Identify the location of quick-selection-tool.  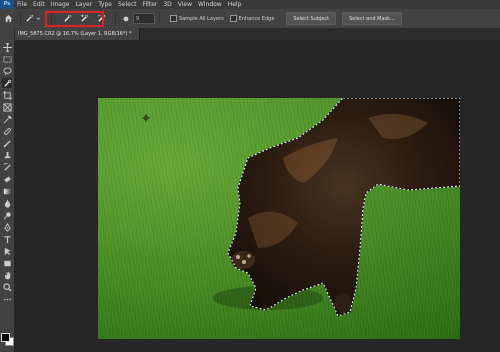
(7, 83).